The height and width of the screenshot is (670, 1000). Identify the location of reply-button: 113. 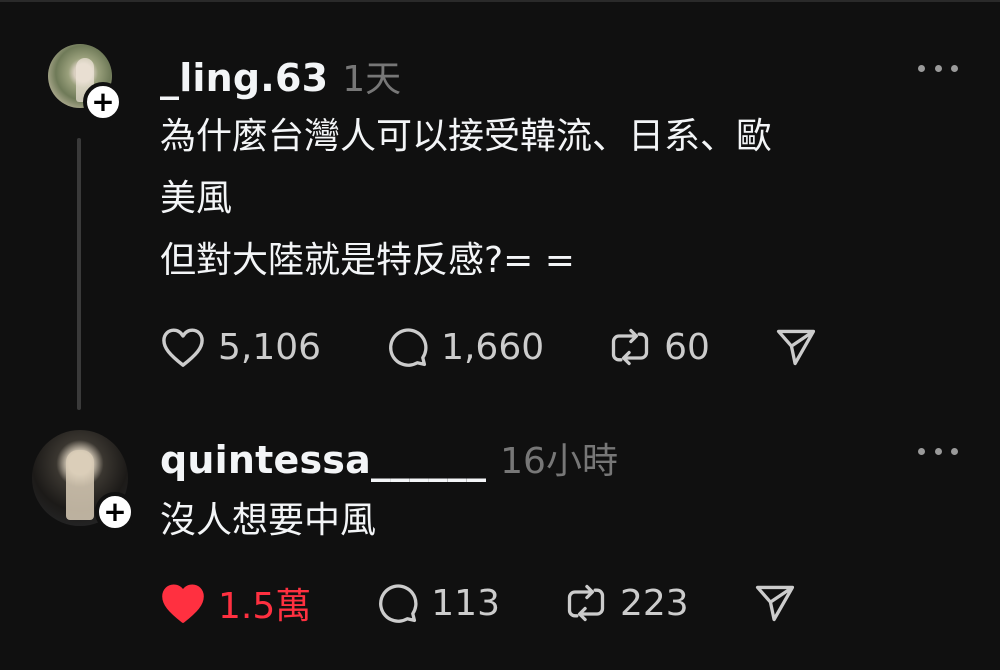
(437, 603).